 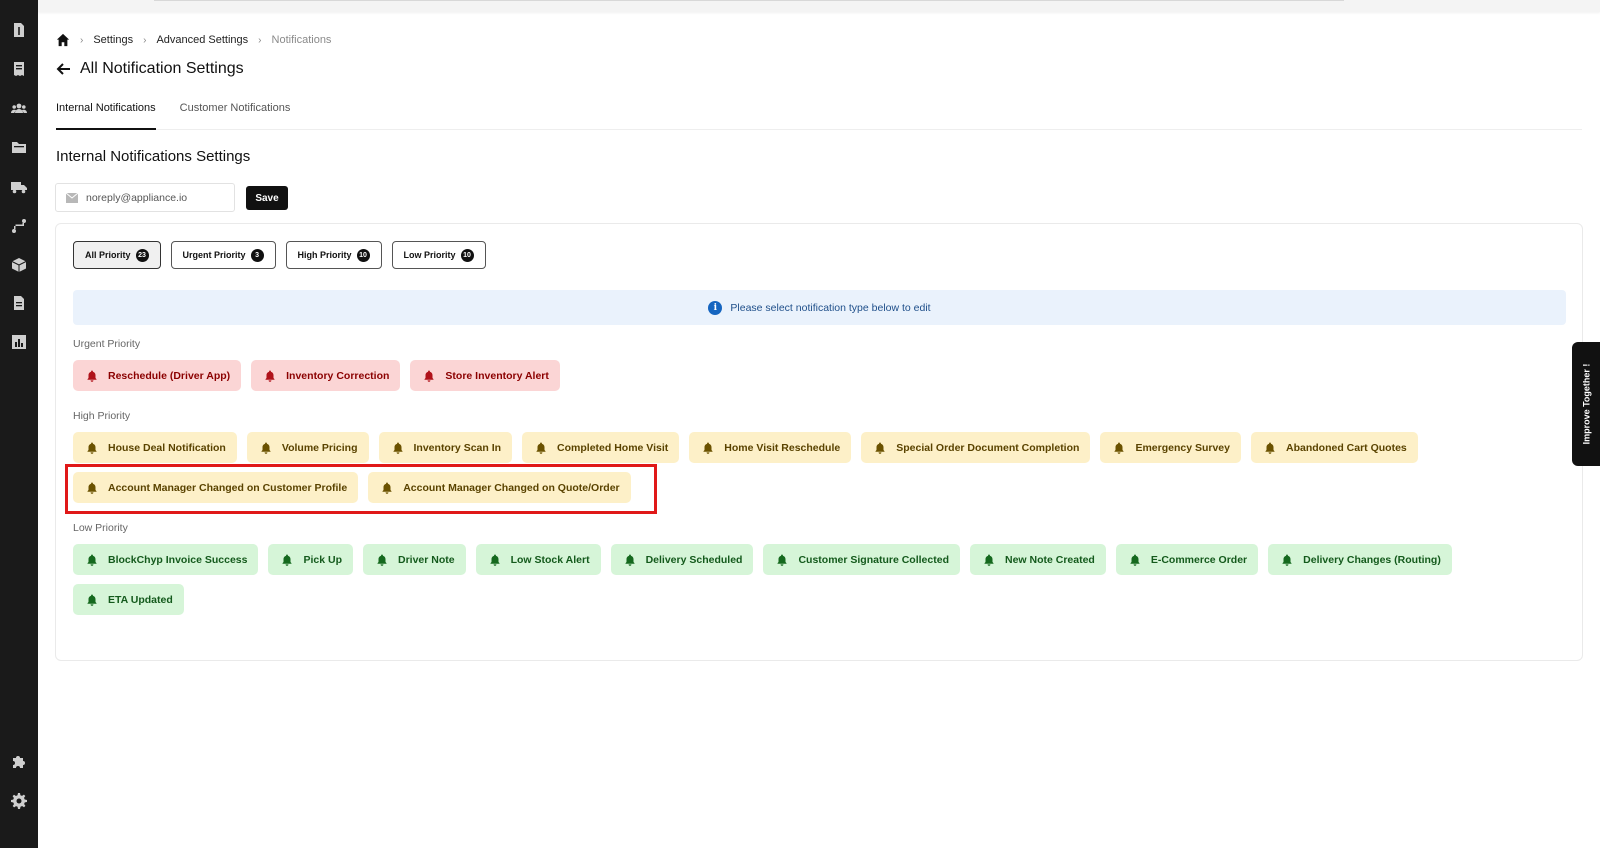 I want to click on count-badge: 3, so click(x=257, y=255).